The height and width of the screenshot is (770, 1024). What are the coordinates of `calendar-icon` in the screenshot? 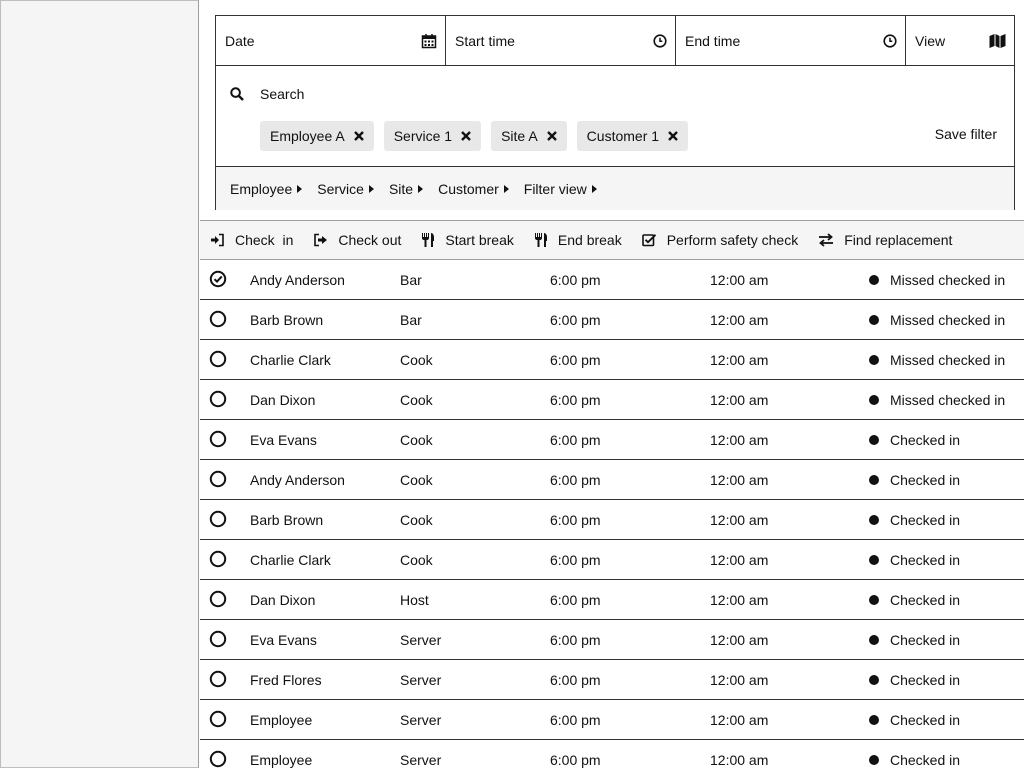 It's located at (429, 41).